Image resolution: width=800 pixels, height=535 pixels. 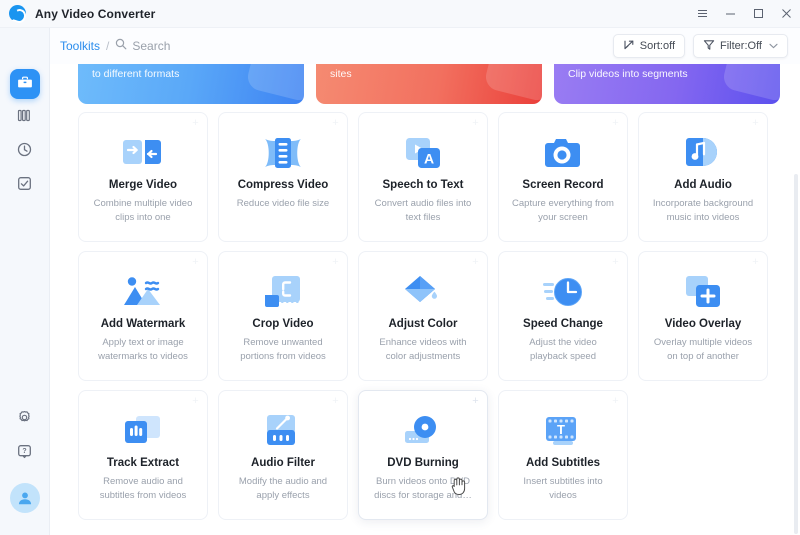 I want to click on content-scrollbar, so click(x=796, y=354).